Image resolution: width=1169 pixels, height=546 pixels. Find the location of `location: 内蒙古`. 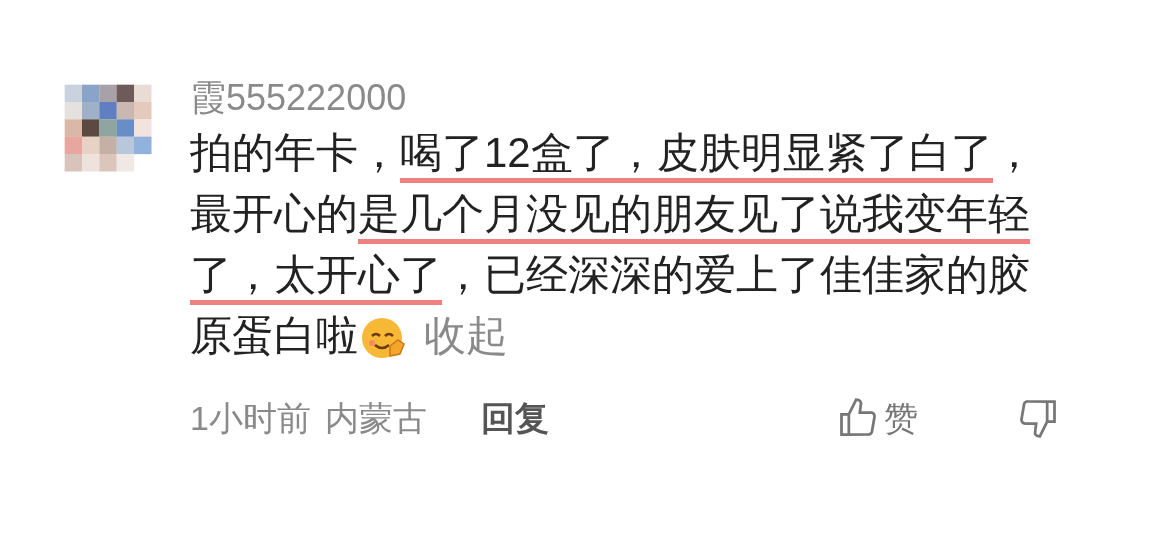

location: 内蒙古 is located at coordinates (375, 418).